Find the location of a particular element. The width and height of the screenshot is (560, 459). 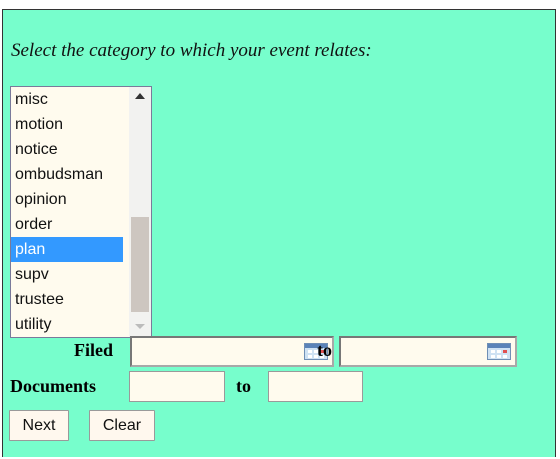

listbox-scrollbar is located at coordinates (140, 212).